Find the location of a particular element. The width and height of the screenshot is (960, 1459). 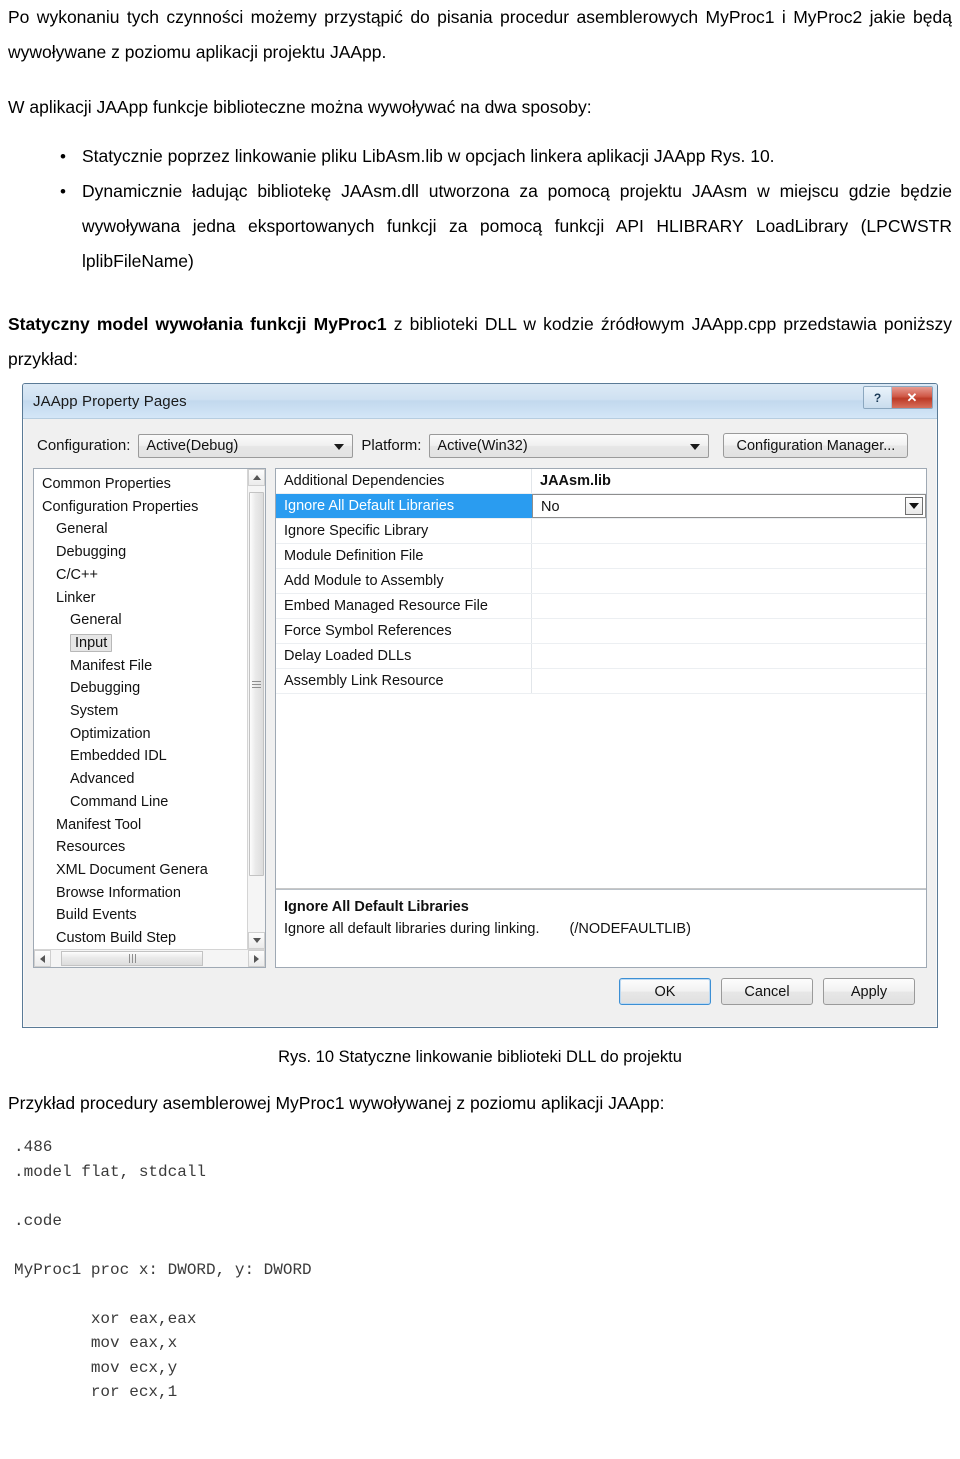

triangle-down-icon is located at coordinates (256, 940).